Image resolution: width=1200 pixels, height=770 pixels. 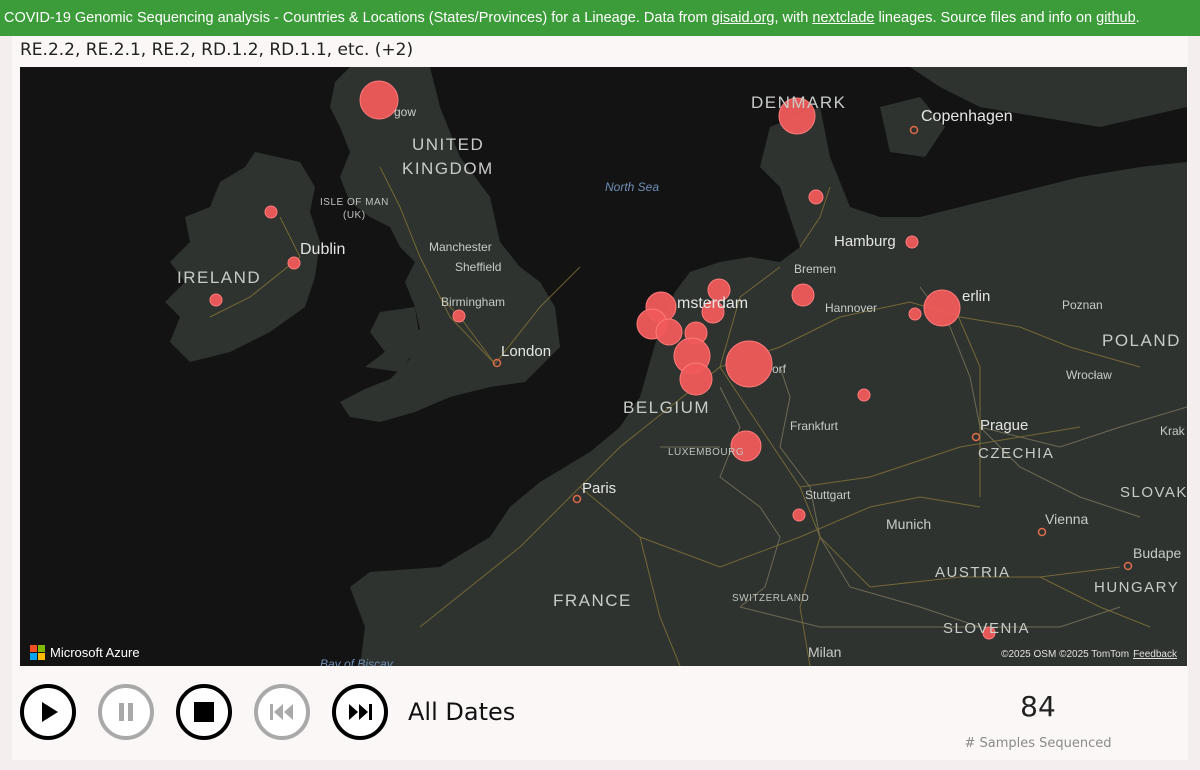 I want to click on map-label-stuttgart: Stuttgart, so click(x=828, y=495).